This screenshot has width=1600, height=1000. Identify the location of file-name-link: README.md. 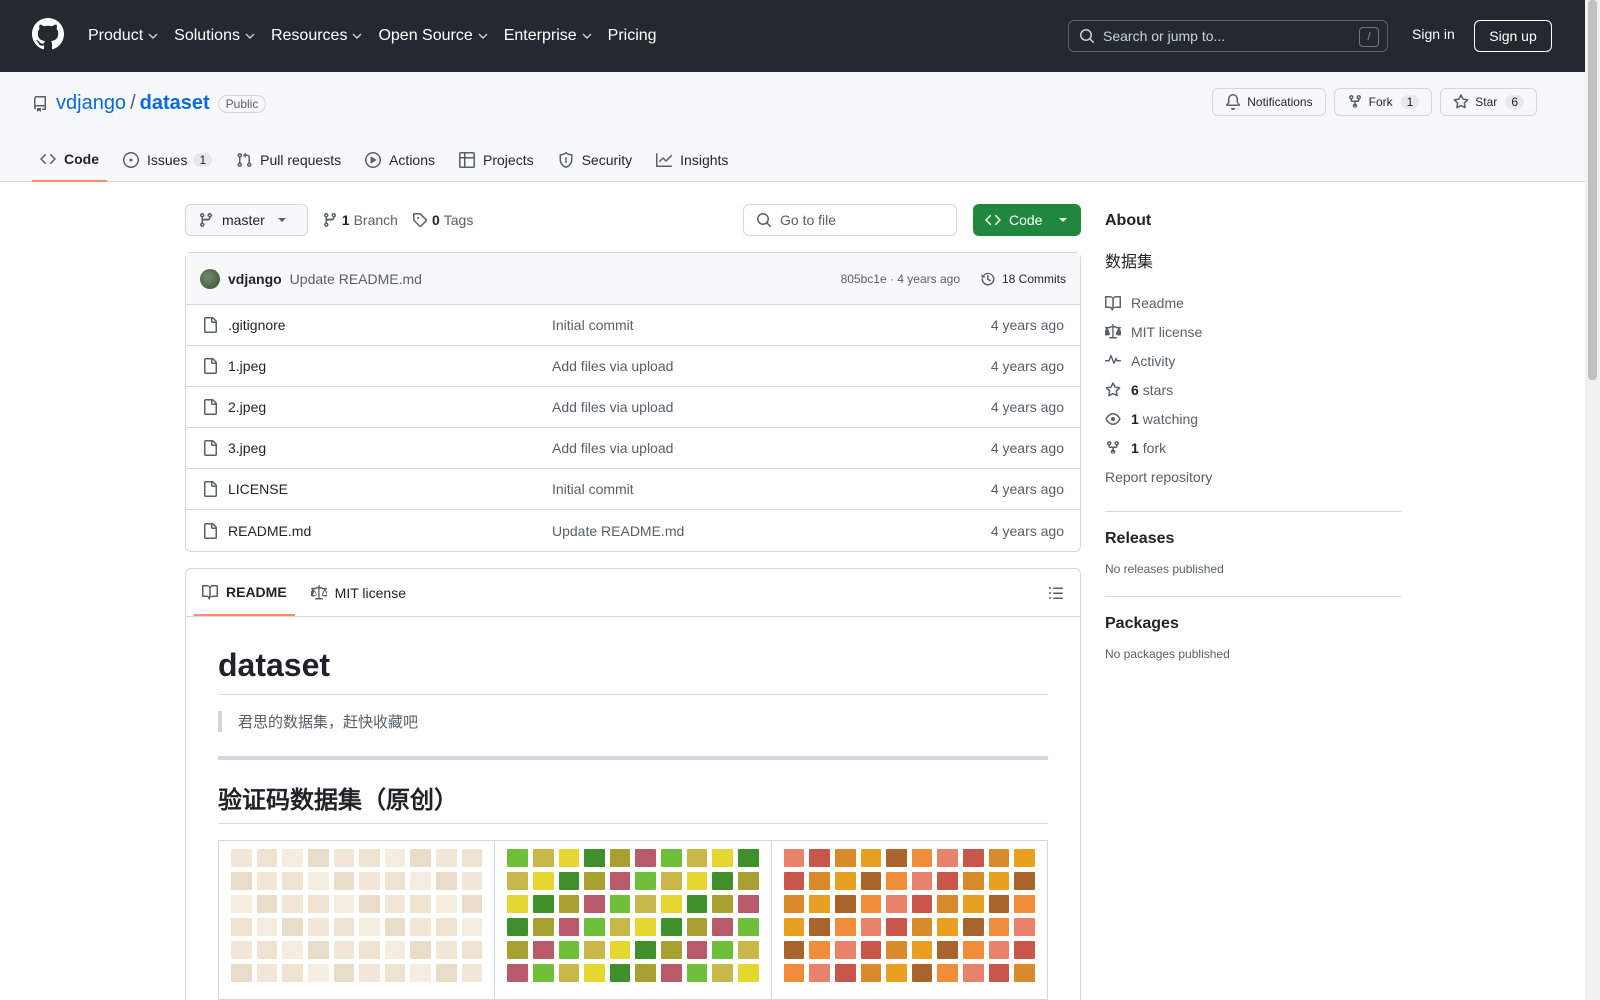
(269, 531).